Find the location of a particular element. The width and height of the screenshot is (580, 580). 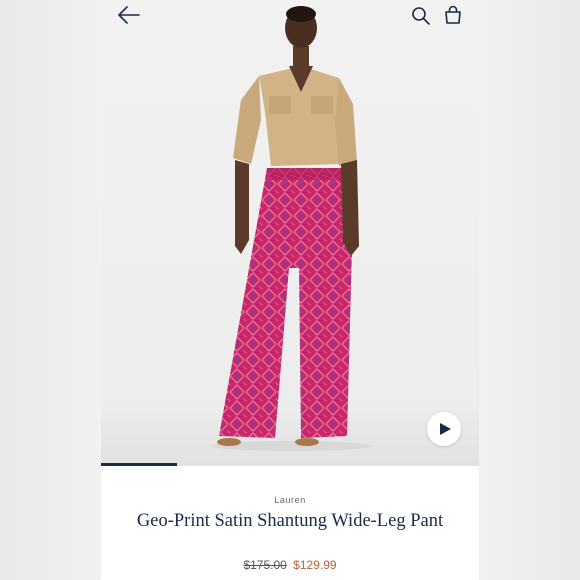

search-icon is located at coordinates (421, 16).